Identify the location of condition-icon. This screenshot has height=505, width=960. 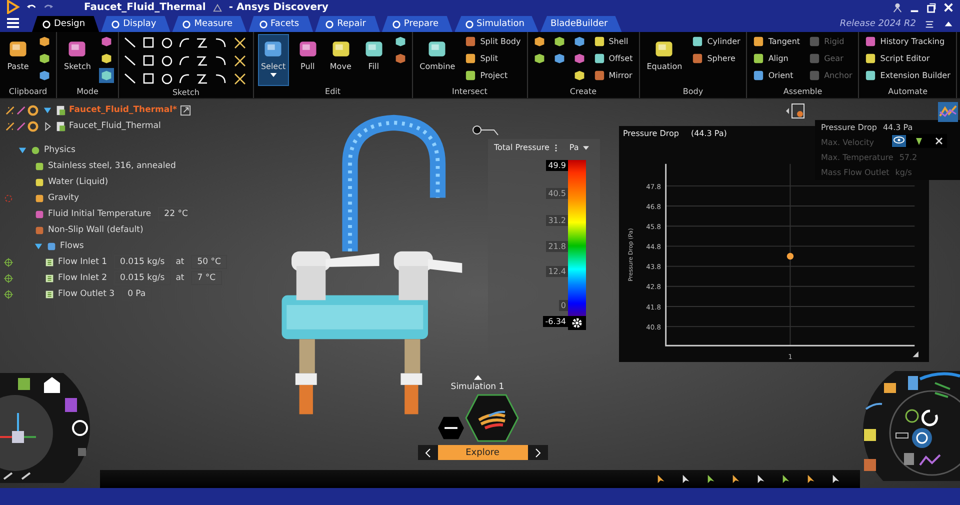
(39, 214).